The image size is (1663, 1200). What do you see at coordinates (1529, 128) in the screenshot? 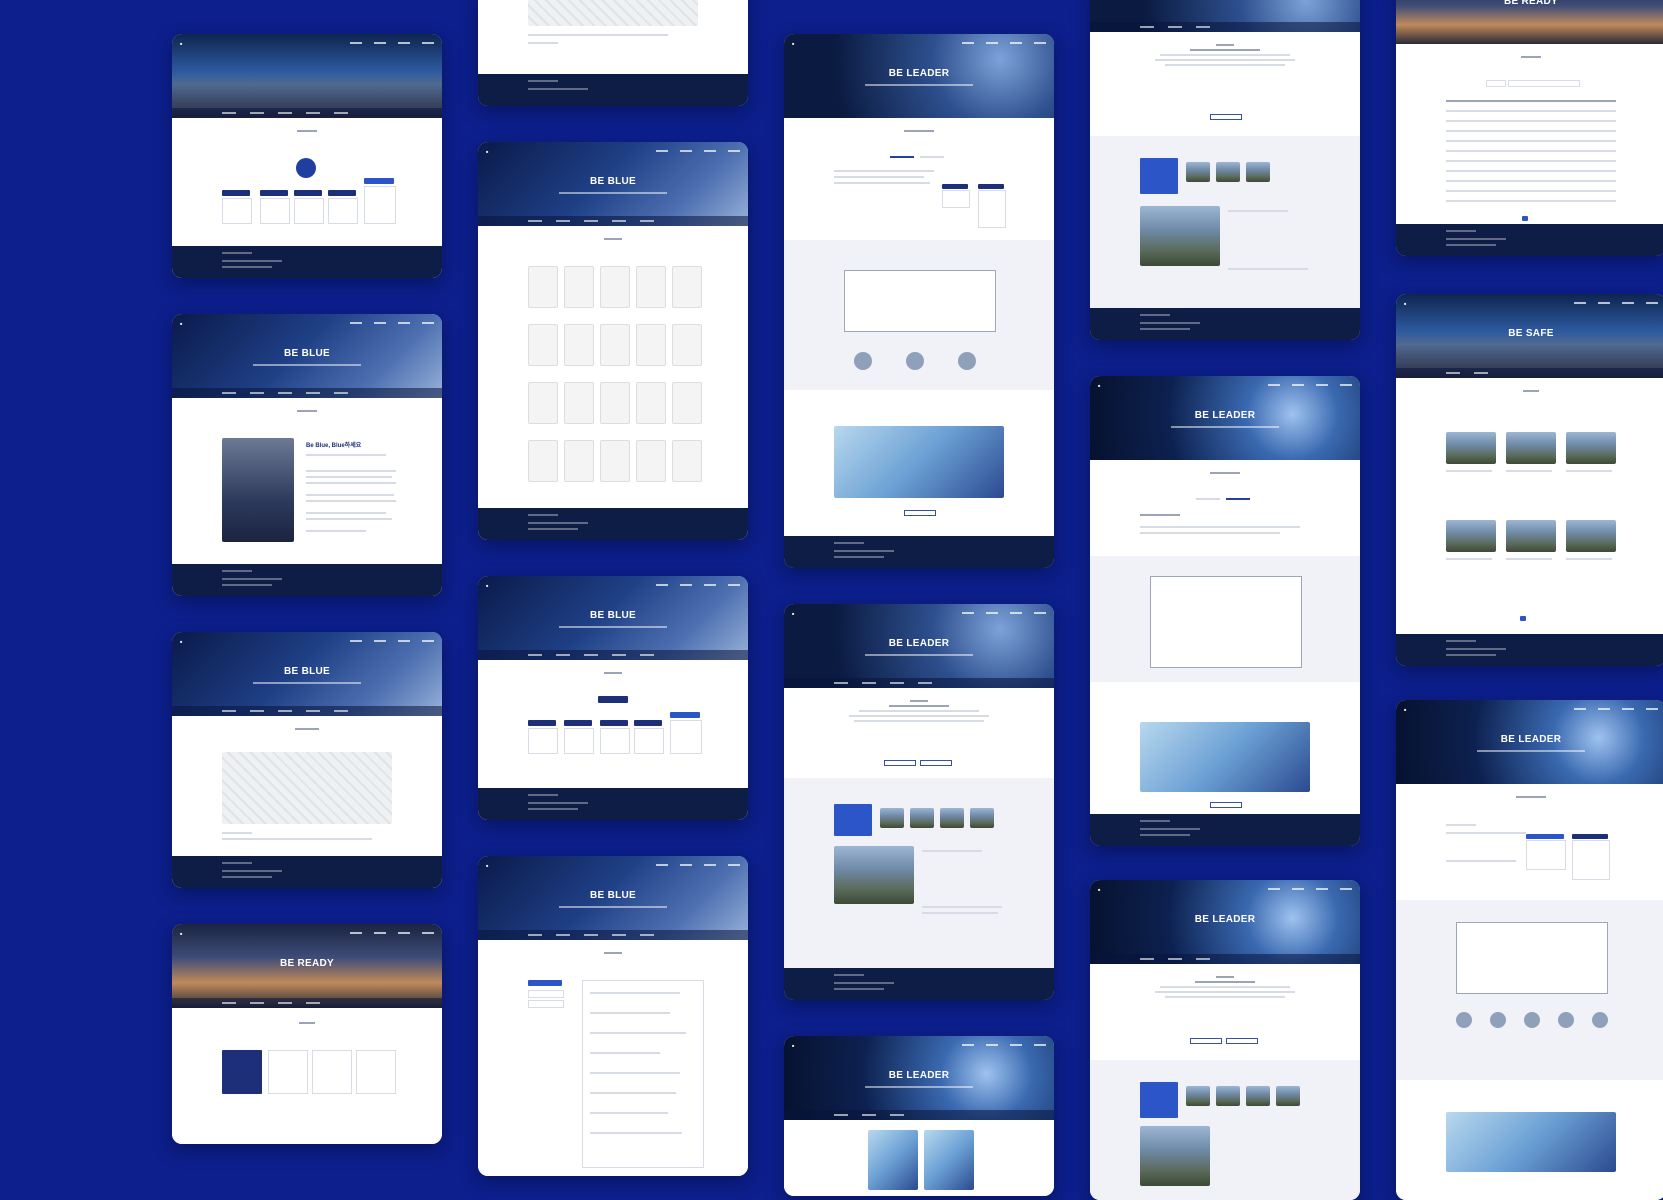
I see `mockup-card-board: BE READY` at bounding box center [1529, 128].